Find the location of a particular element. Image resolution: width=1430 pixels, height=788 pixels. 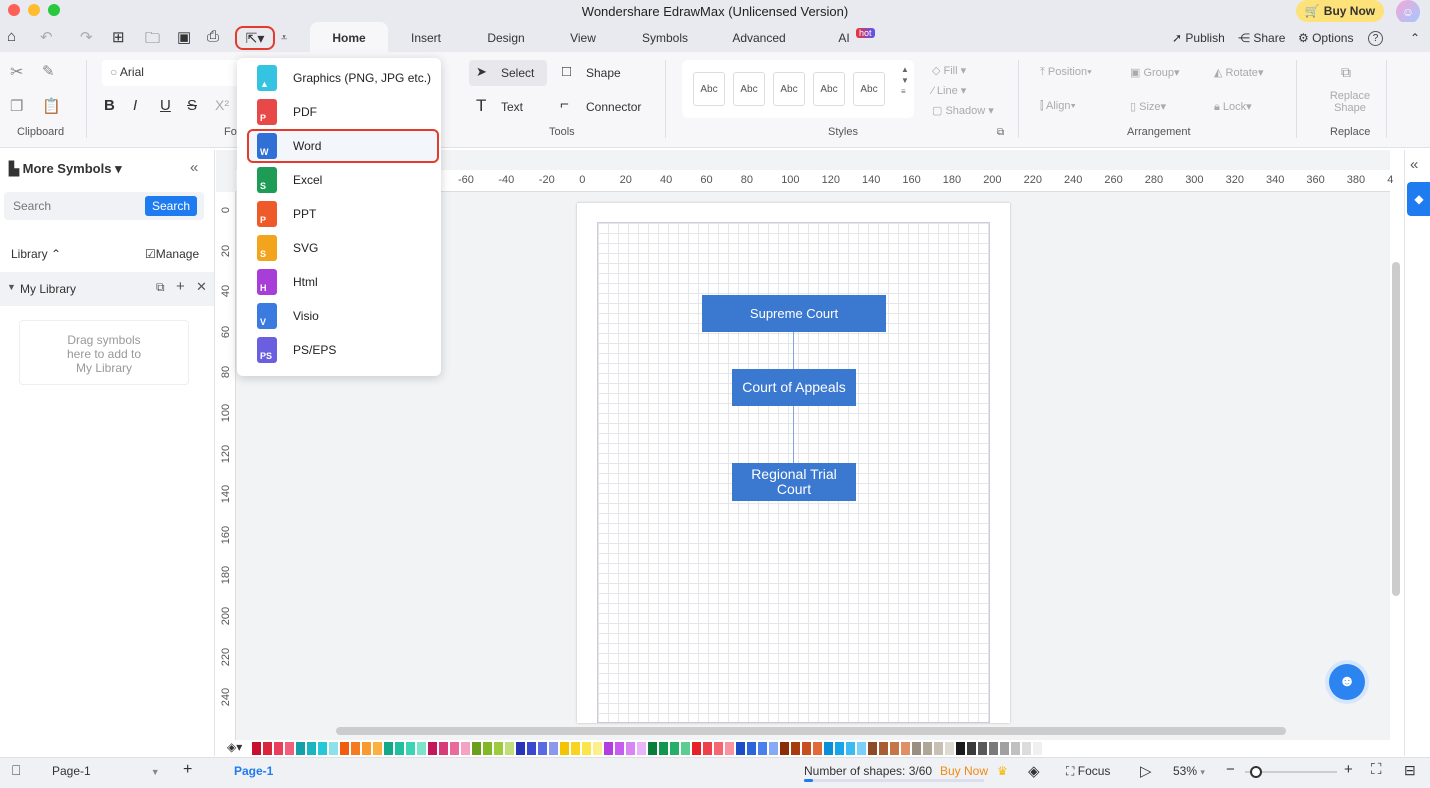

export-menu-item: W Word is located at coordinates (343, 146).